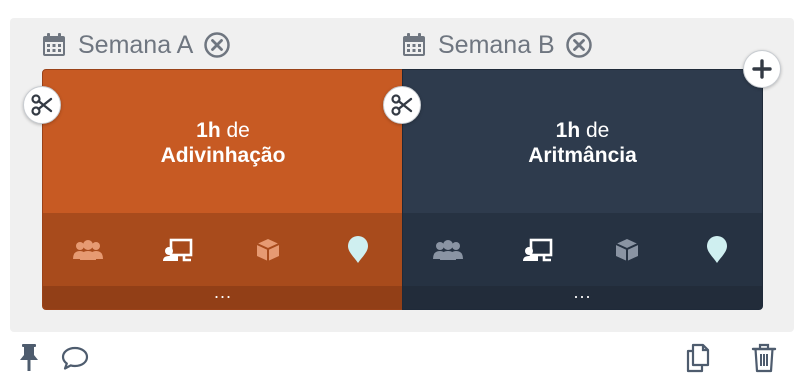 The image size is (810, 388). Describe the element at coordinates (582, 143) in the screenshot. I see `lesson-title-b: 1h de Aritmância` at that location.